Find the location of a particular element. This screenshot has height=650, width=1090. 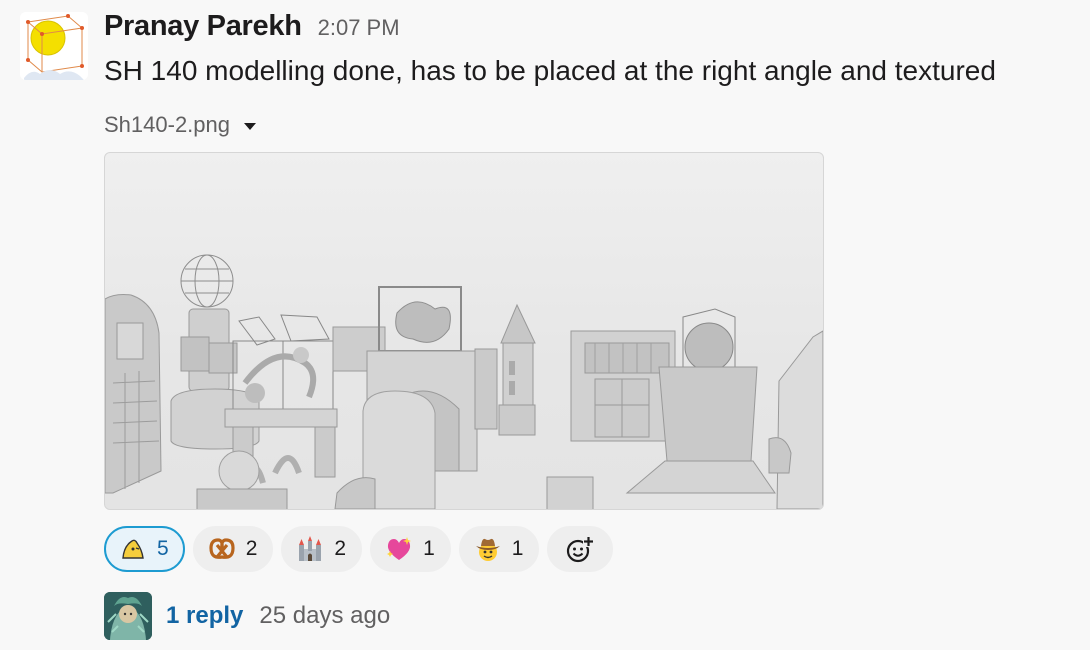

reaction-custom-yellow-blob: 5 is located at coordinates (144, 549).